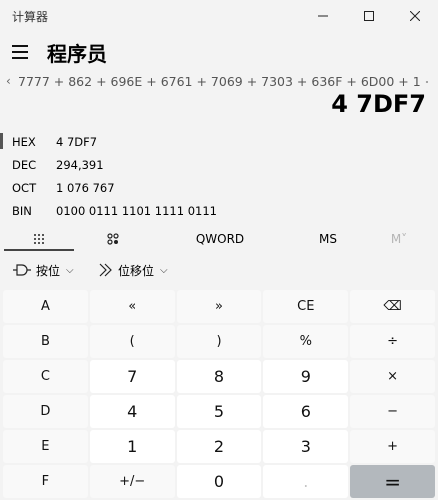 The height and width of the screenshot is (500, 438). Describe the element at coordinates (306, 306) in the screenshot. I see `key-clear-entry: CE` at that location.